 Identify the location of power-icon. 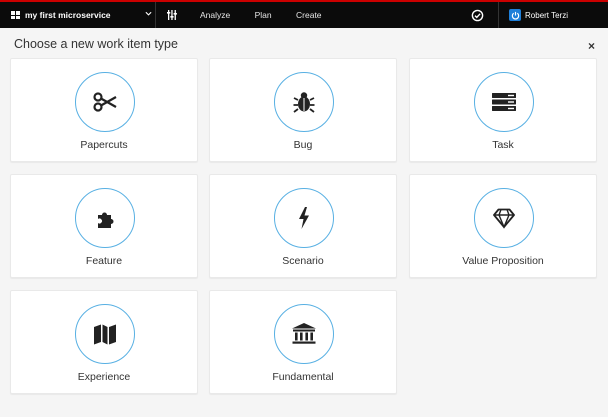
(515, 15).